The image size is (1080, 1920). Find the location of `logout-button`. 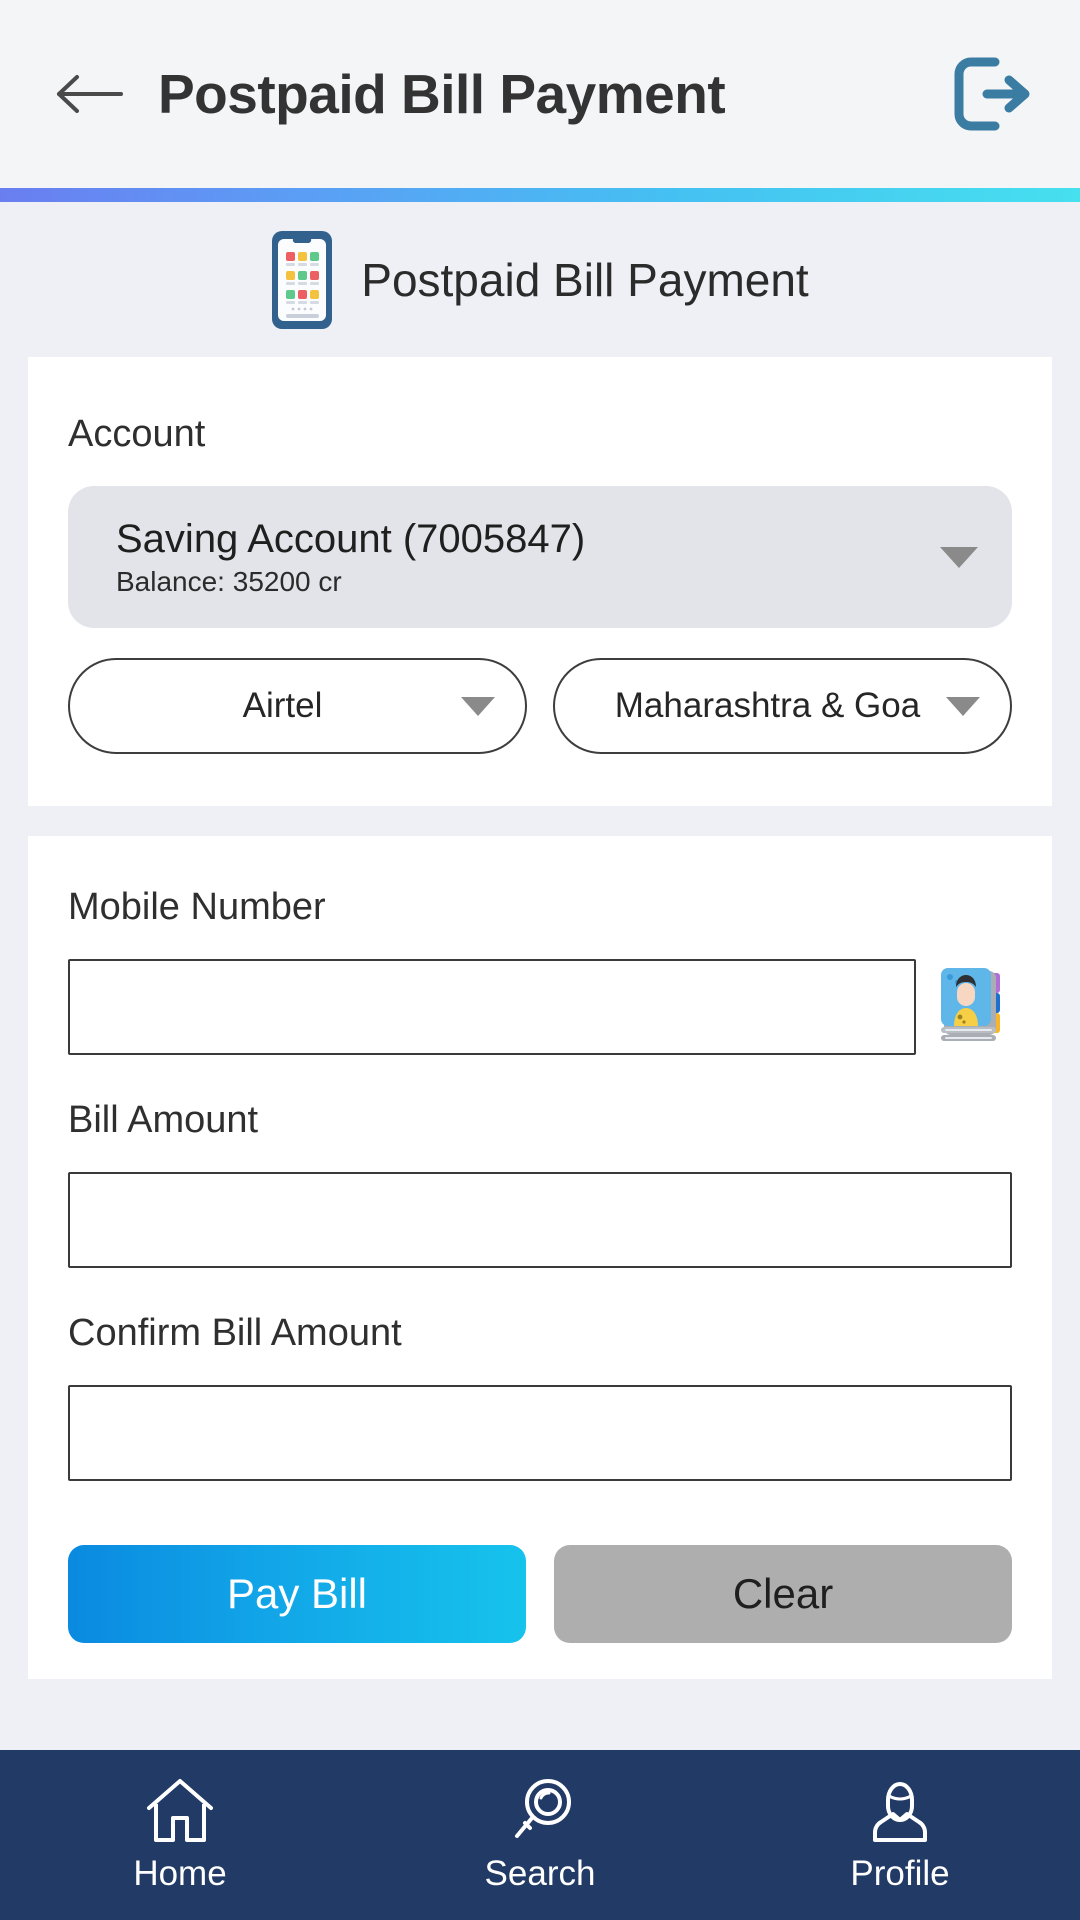

logout-button is located at coordinates (992, 94).